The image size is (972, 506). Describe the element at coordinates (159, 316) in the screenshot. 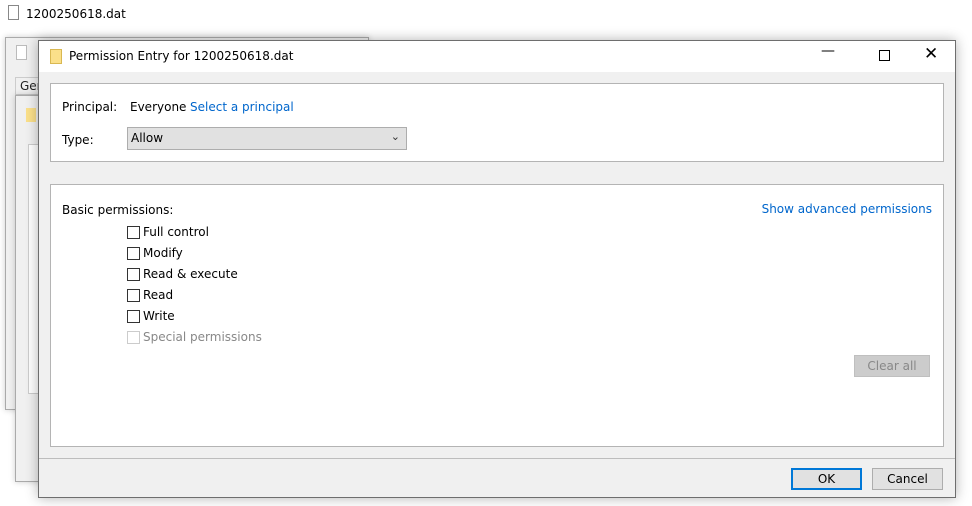

I see `permission-label: Write` at that location.